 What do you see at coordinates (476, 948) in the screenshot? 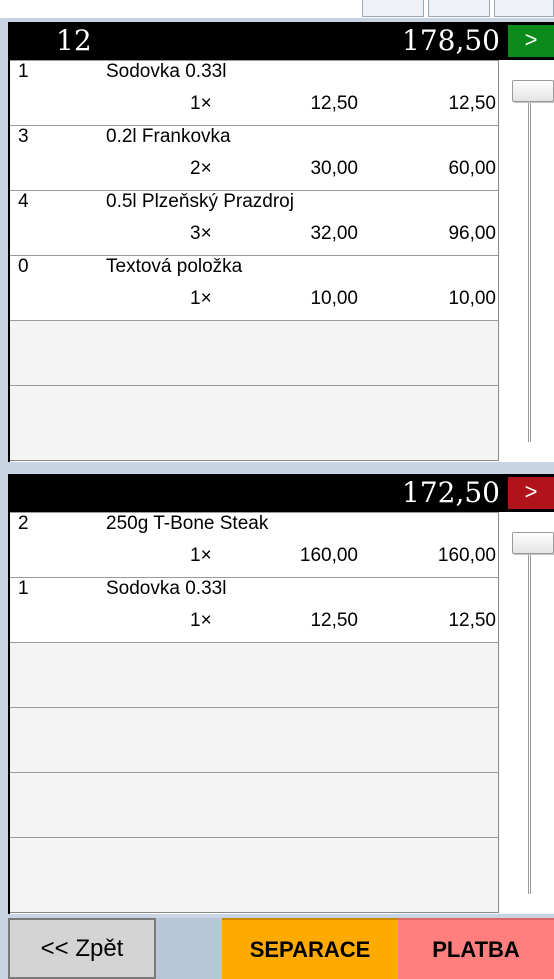
I see `pay-button: PLATBA` at bounding box center [476, 948].